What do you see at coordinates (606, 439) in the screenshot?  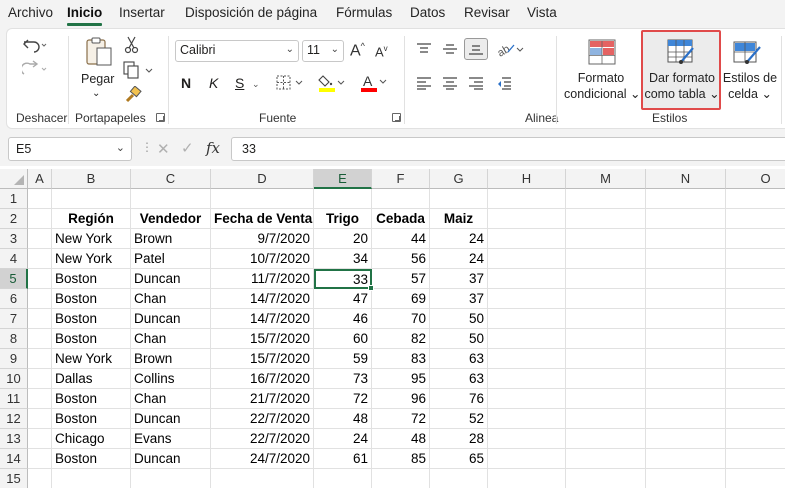 I see `cell-m13` at bounding box center [606, 439].